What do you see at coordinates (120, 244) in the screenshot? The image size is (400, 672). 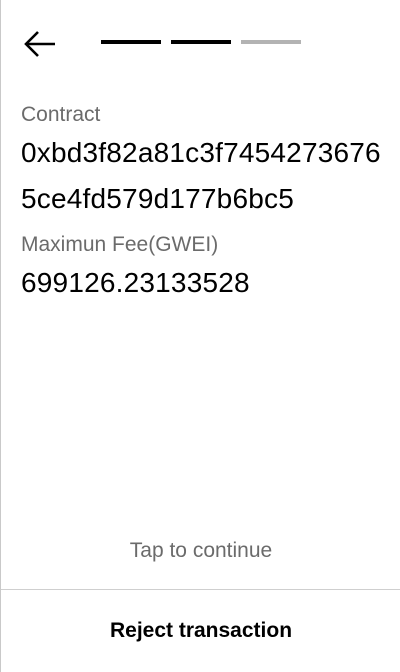 I see `max-fee-label: Maximun Fee(GWEI)` at bounding box center [120, 244].